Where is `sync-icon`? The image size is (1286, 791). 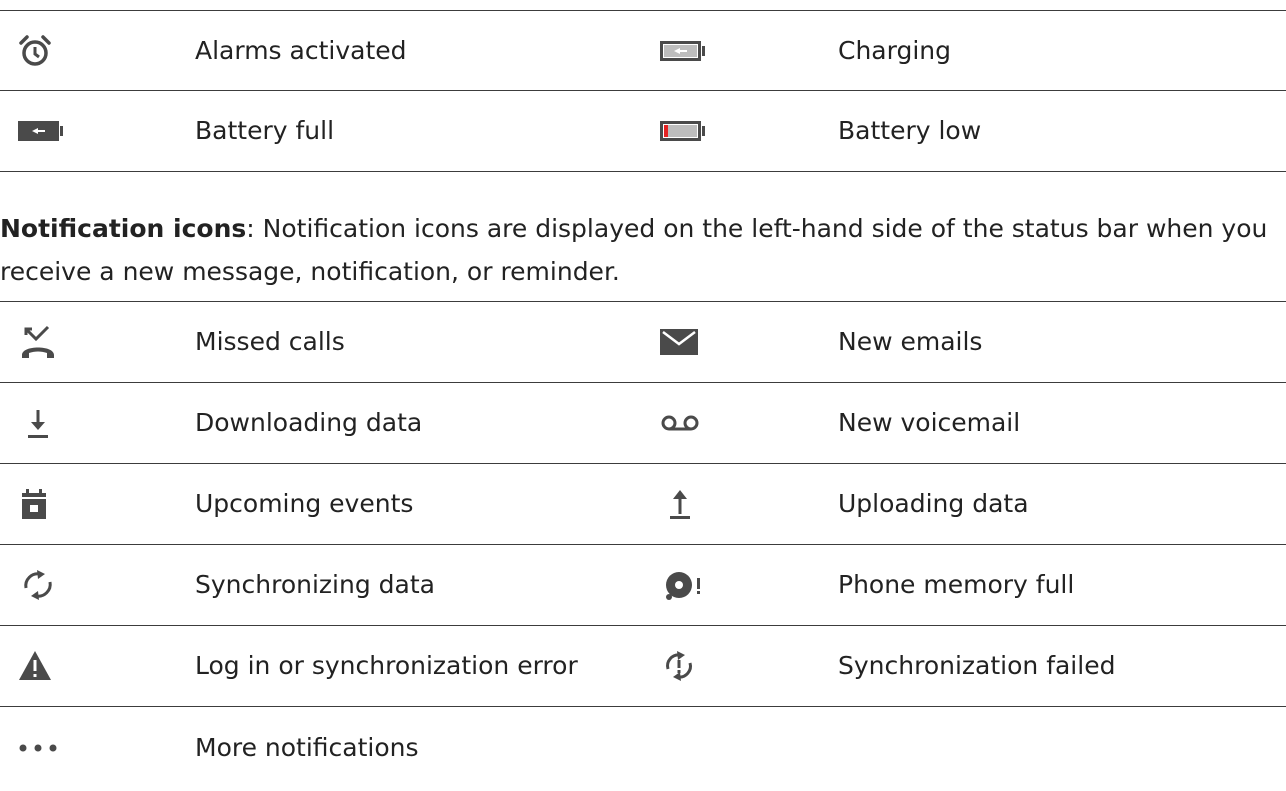 sync-icon is located at coordinates (38, 585).